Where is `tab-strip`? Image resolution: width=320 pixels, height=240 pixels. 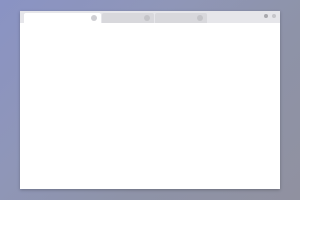
tab-strip is located at coordinates (150, 17).